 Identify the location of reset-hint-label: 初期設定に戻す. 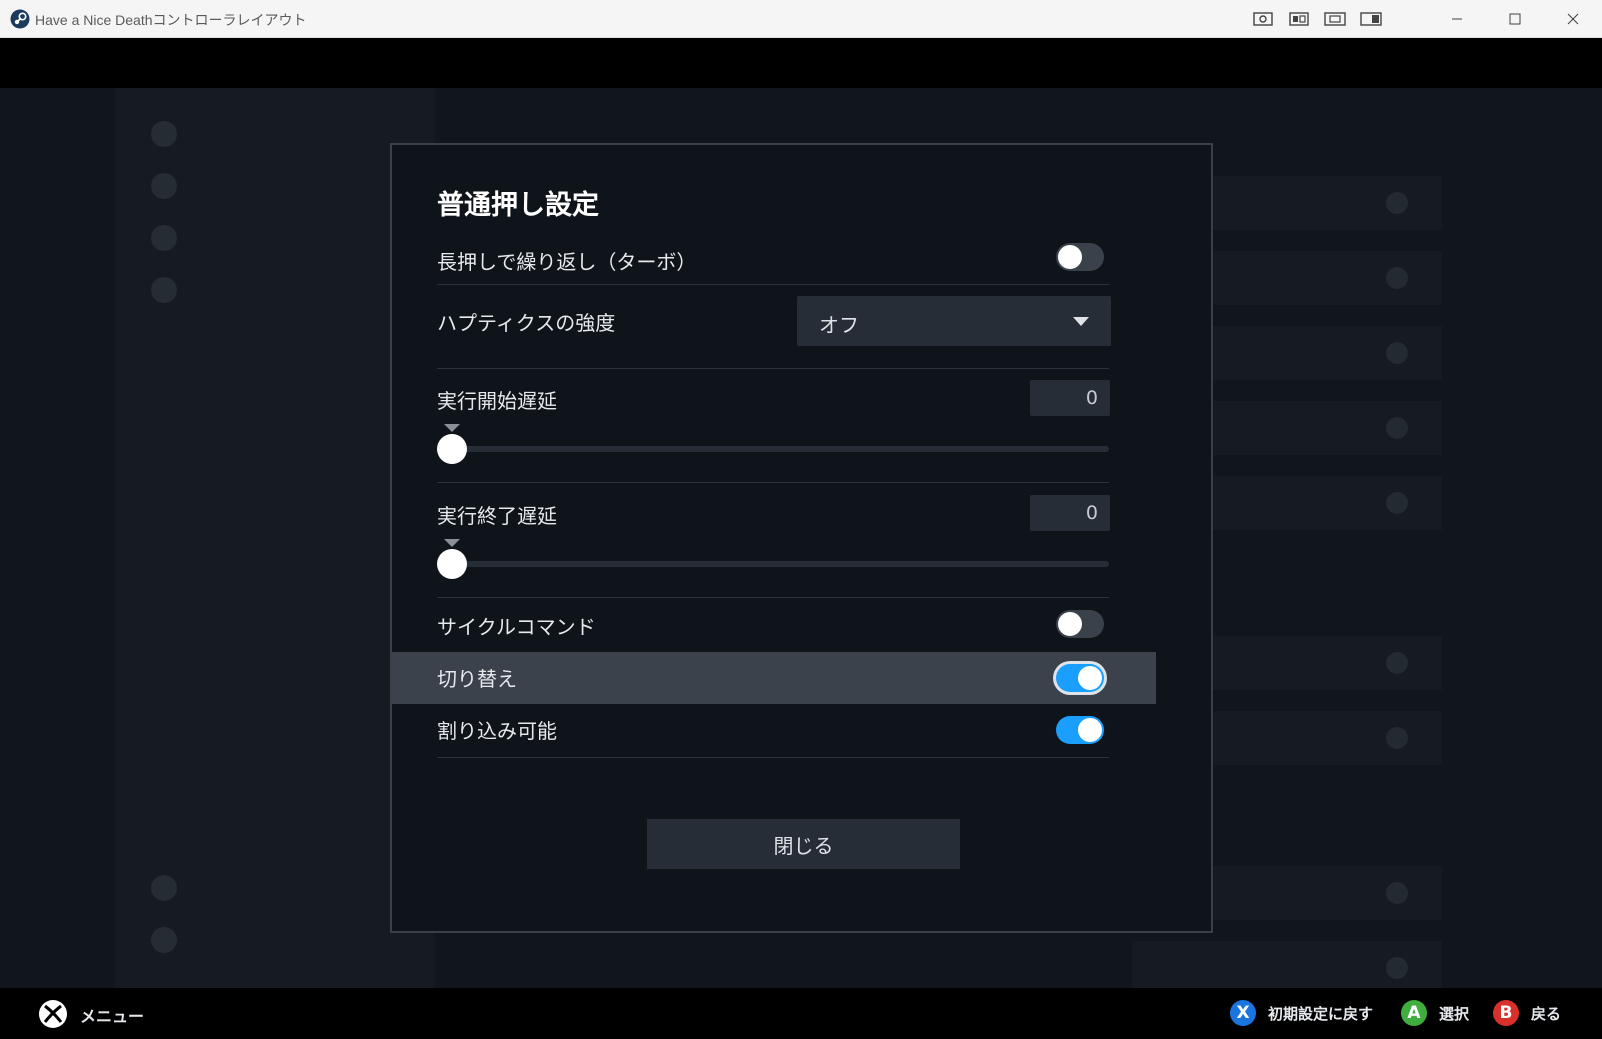
(1321, 1013).